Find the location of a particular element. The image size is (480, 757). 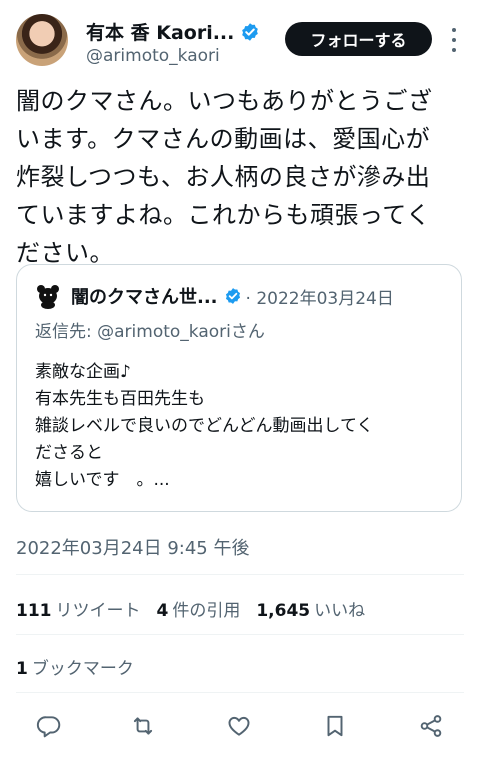

quotes-label: 件の引用 is located at coordinates (206, 611).